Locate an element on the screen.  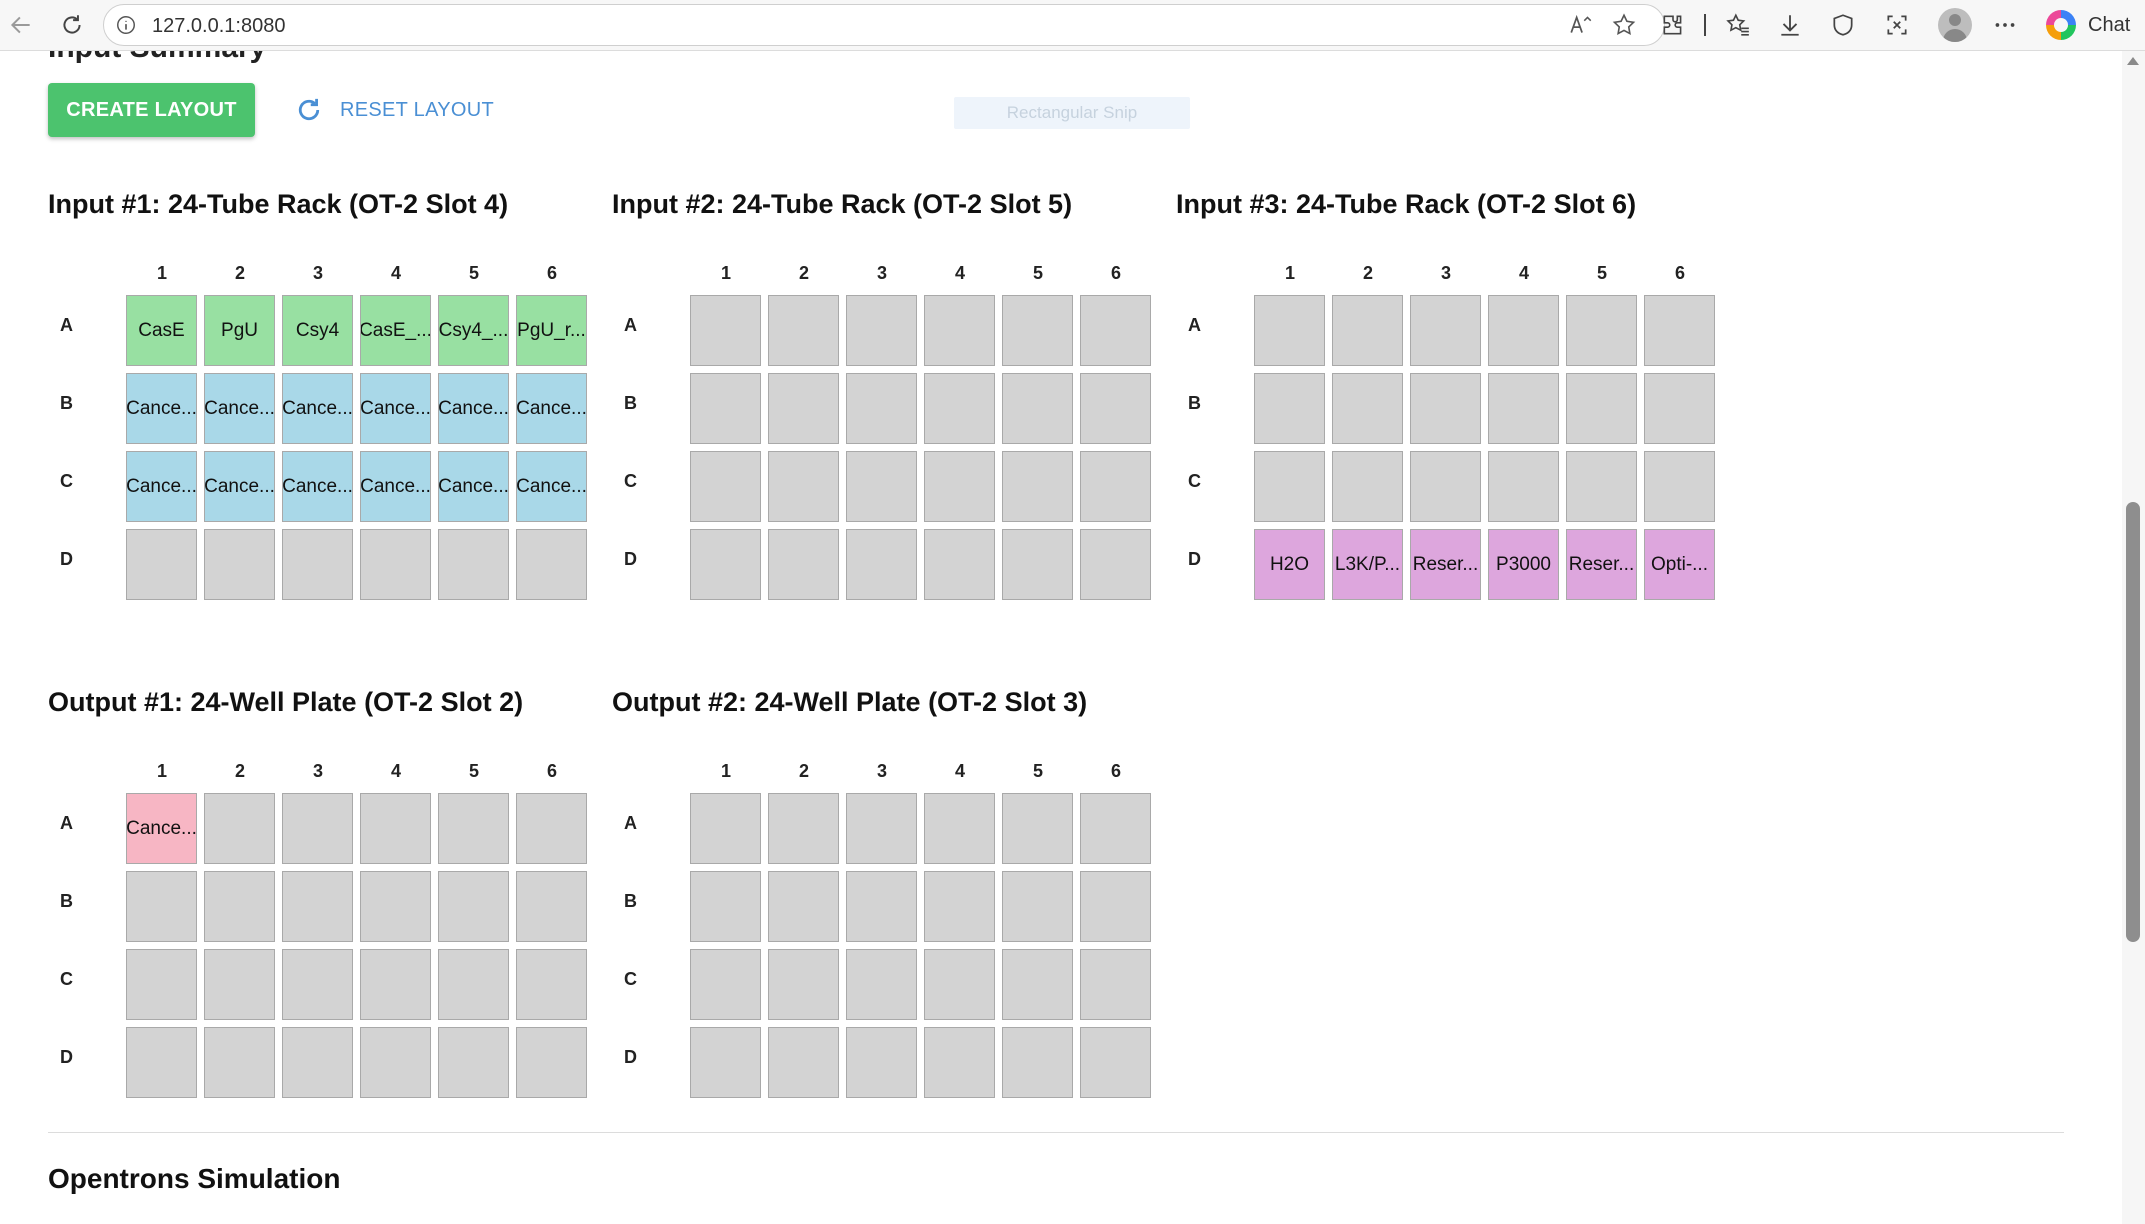
well-a1: CasE is located at coordinates (161, 330).